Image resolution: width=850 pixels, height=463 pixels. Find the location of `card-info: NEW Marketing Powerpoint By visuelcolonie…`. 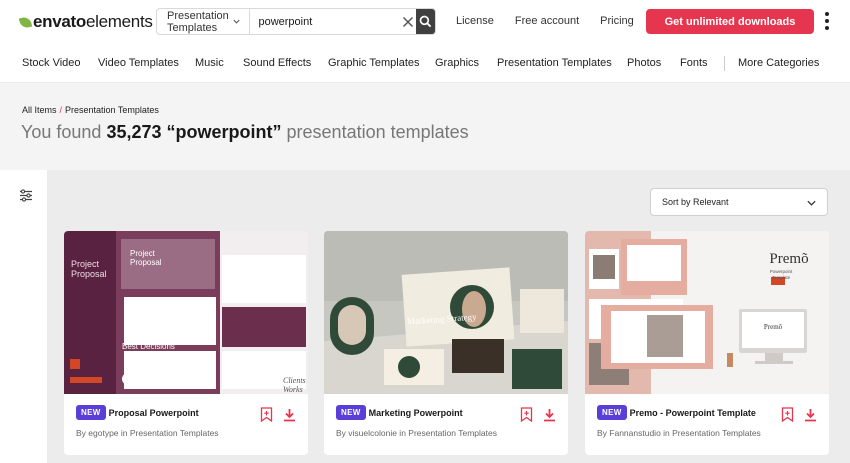

card-info: NEW Marketing Powerpoint By visuelcolonie… is located at coordinates (426, 421).